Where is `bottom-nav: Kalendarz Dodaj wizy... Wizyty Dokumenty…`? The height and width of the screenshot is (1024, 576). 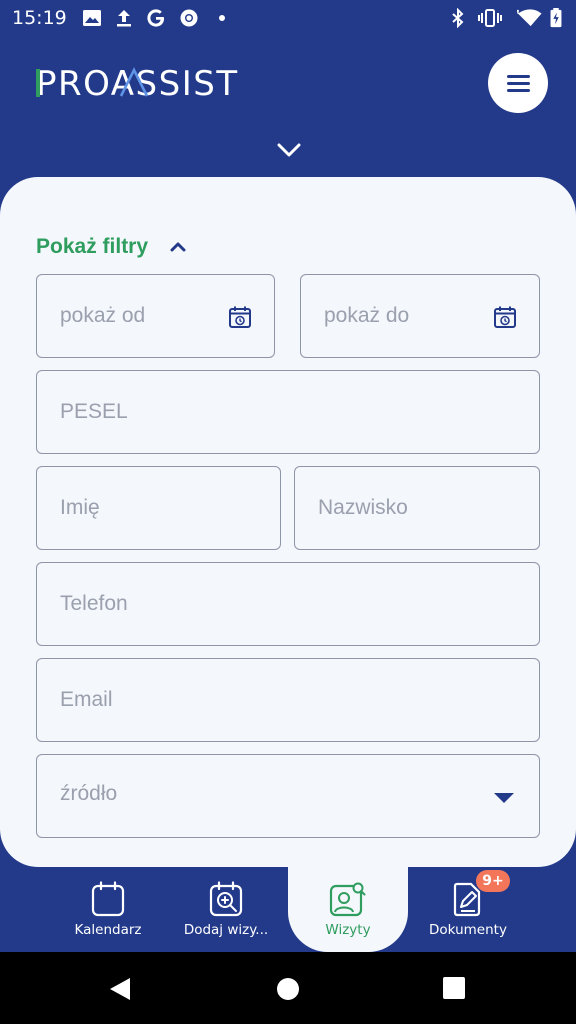
bottom-nav: Kalendarz Dodaj wizy... Wizyty Dokumenty… is located at coordinates (288, 909).